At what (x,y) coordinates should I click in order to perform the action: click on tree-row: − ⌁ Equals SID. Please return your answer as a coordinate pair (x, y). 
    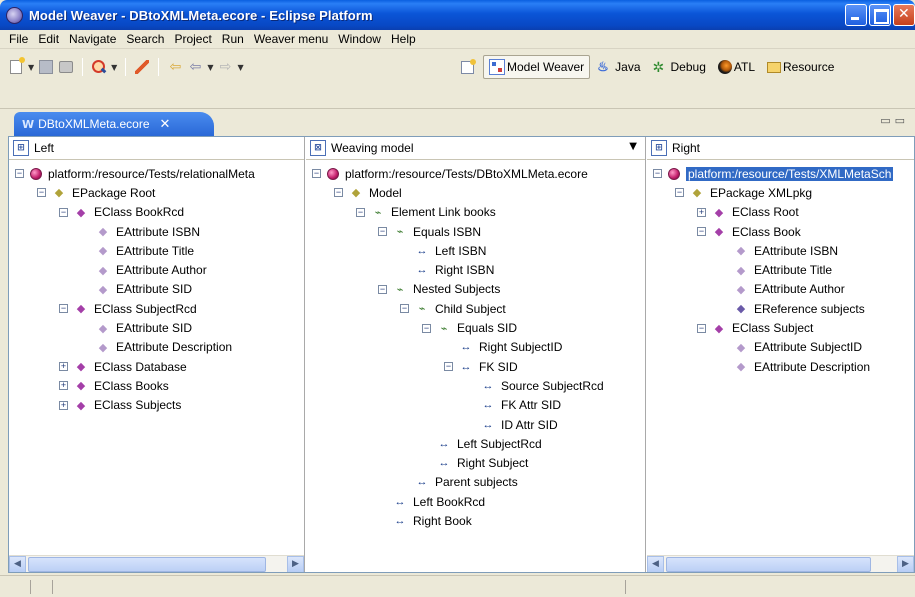
    Looking at the image, I should click on (475, 327).